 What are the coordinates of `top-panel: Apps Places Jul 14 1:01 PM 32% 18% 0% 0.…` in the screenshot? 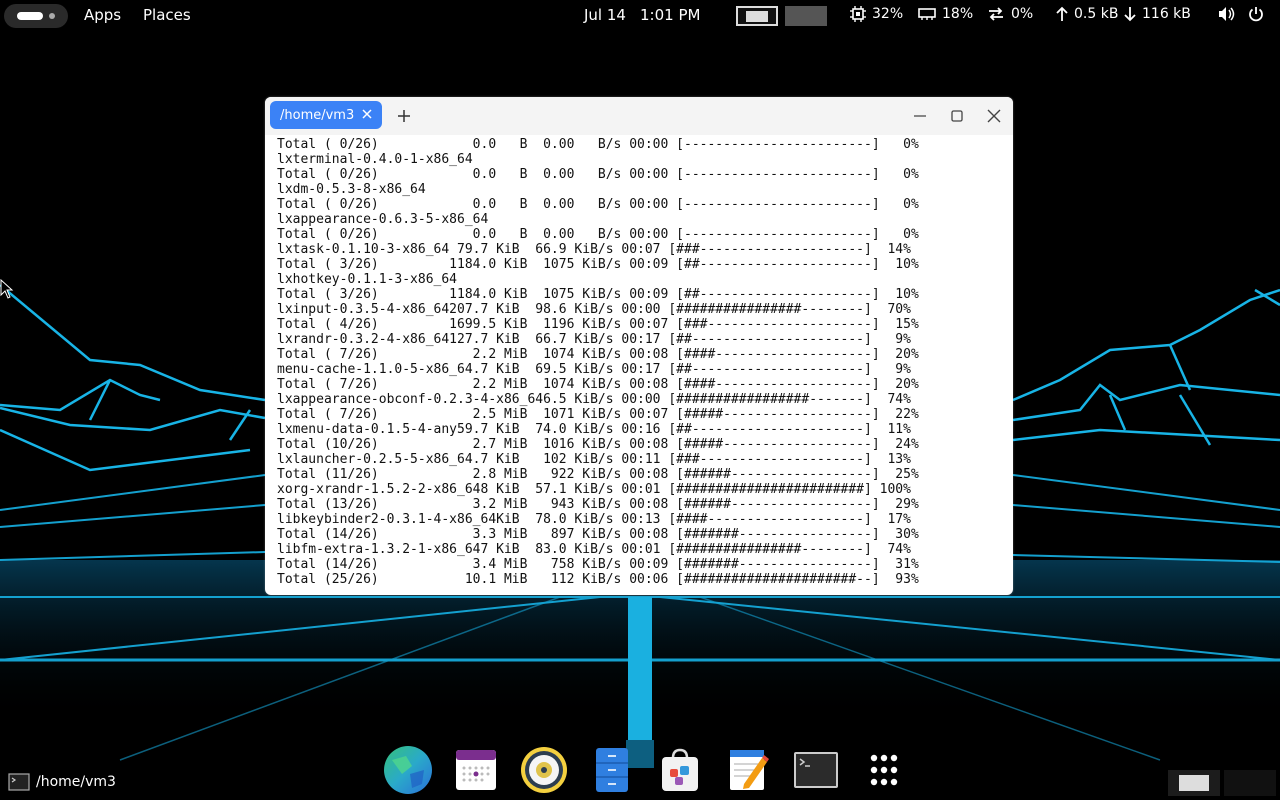 It's located at (640, 16).